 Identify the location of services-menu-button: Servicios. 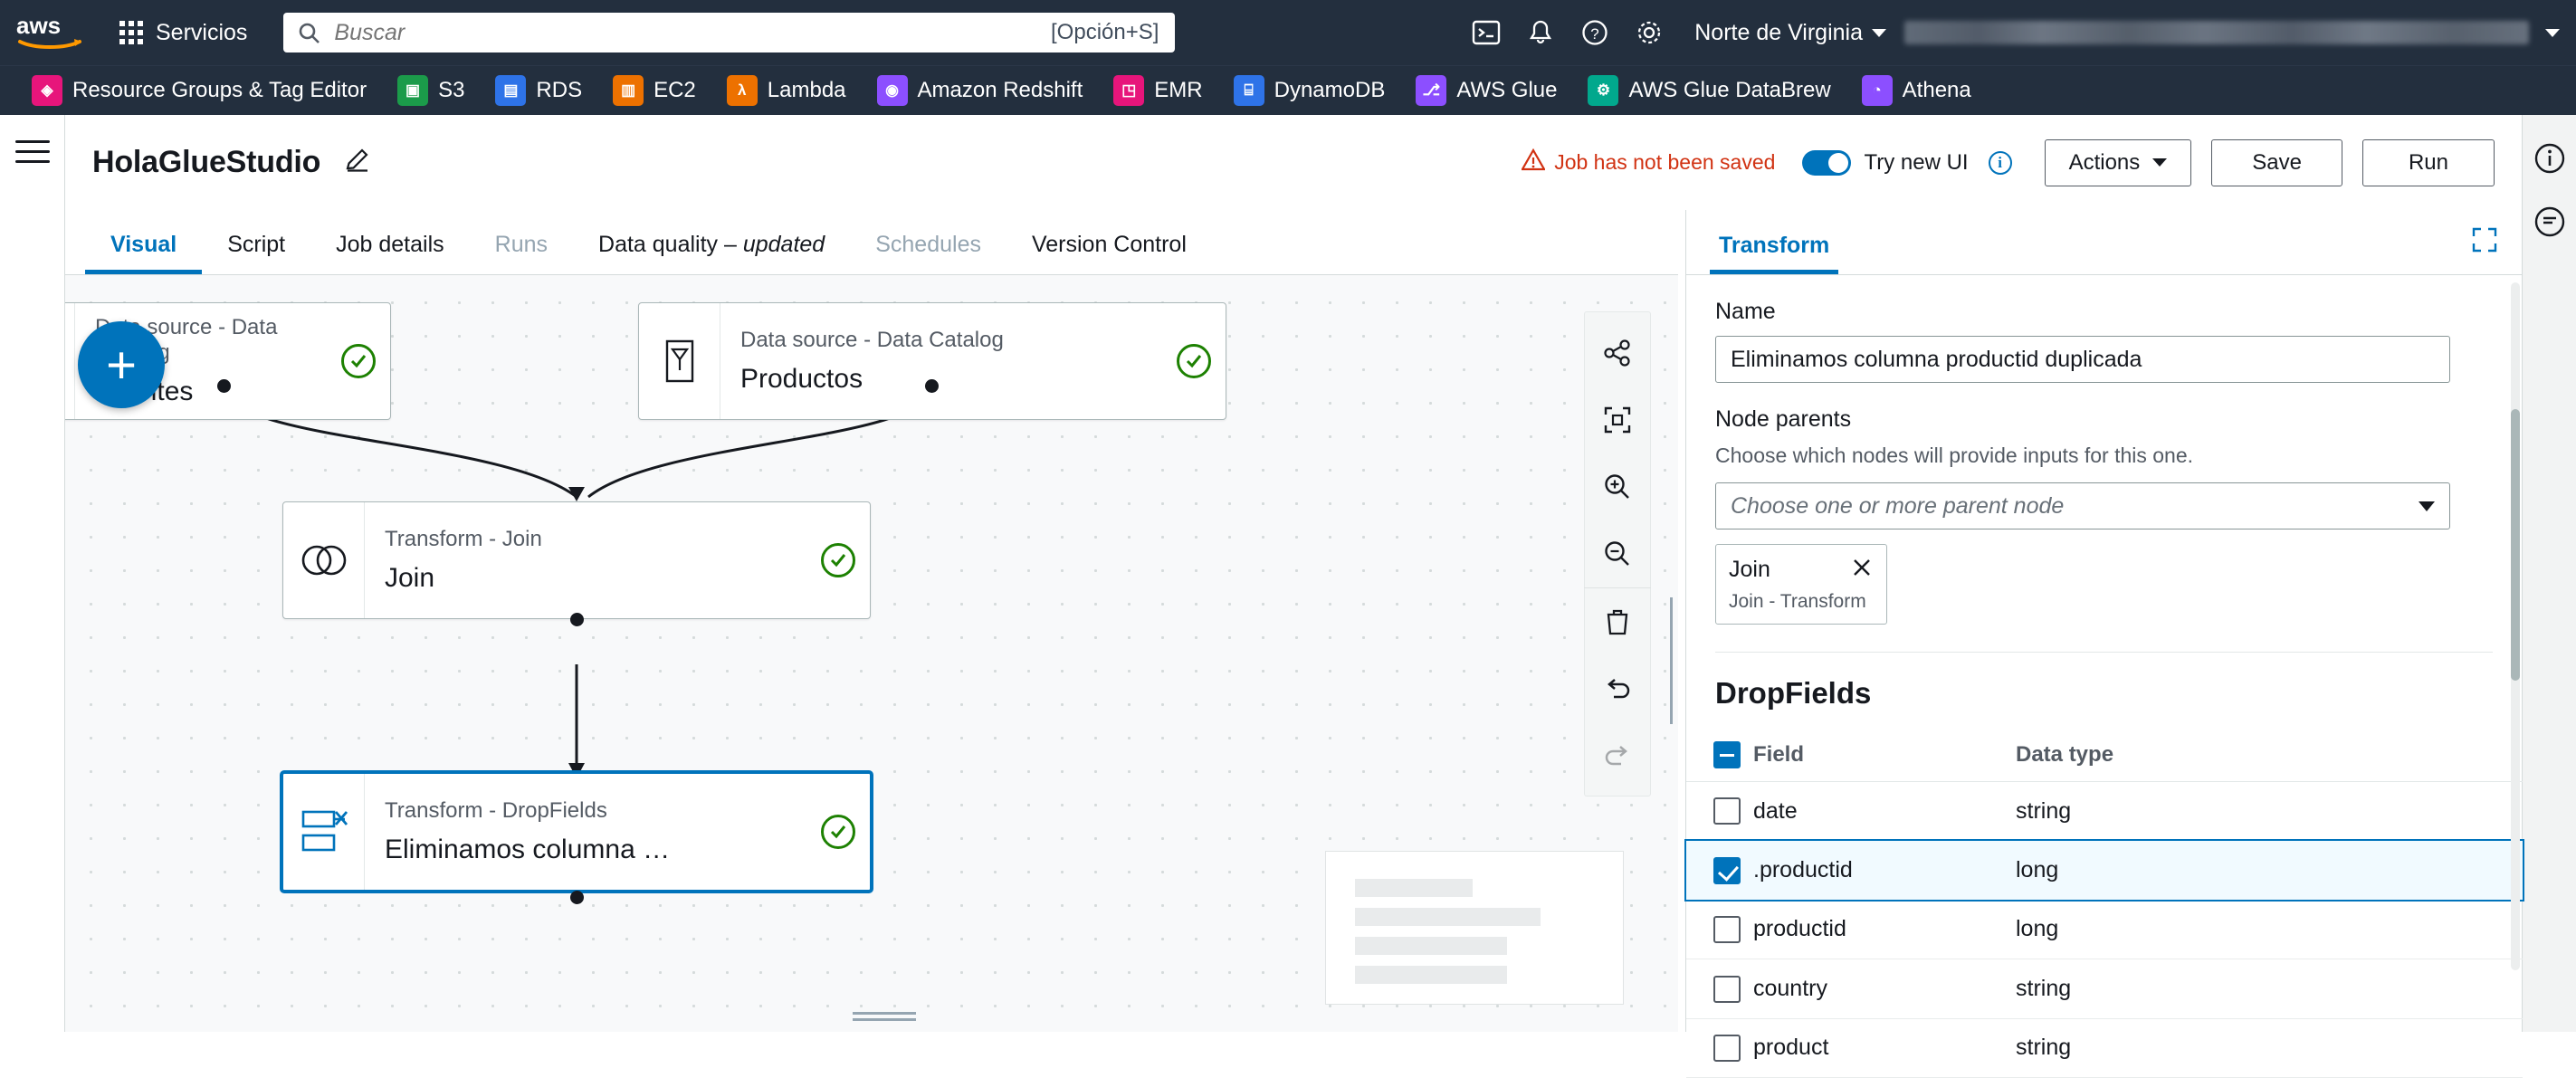
(183, 33).